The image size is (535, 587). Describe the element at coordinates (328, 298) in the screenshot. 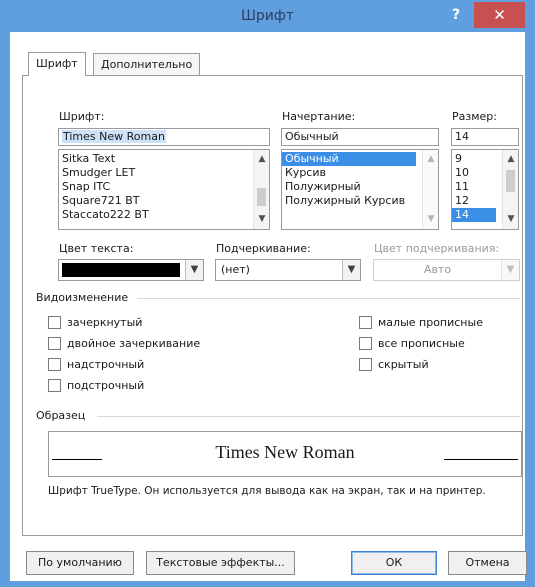

I see `effects-group-line` at that location.